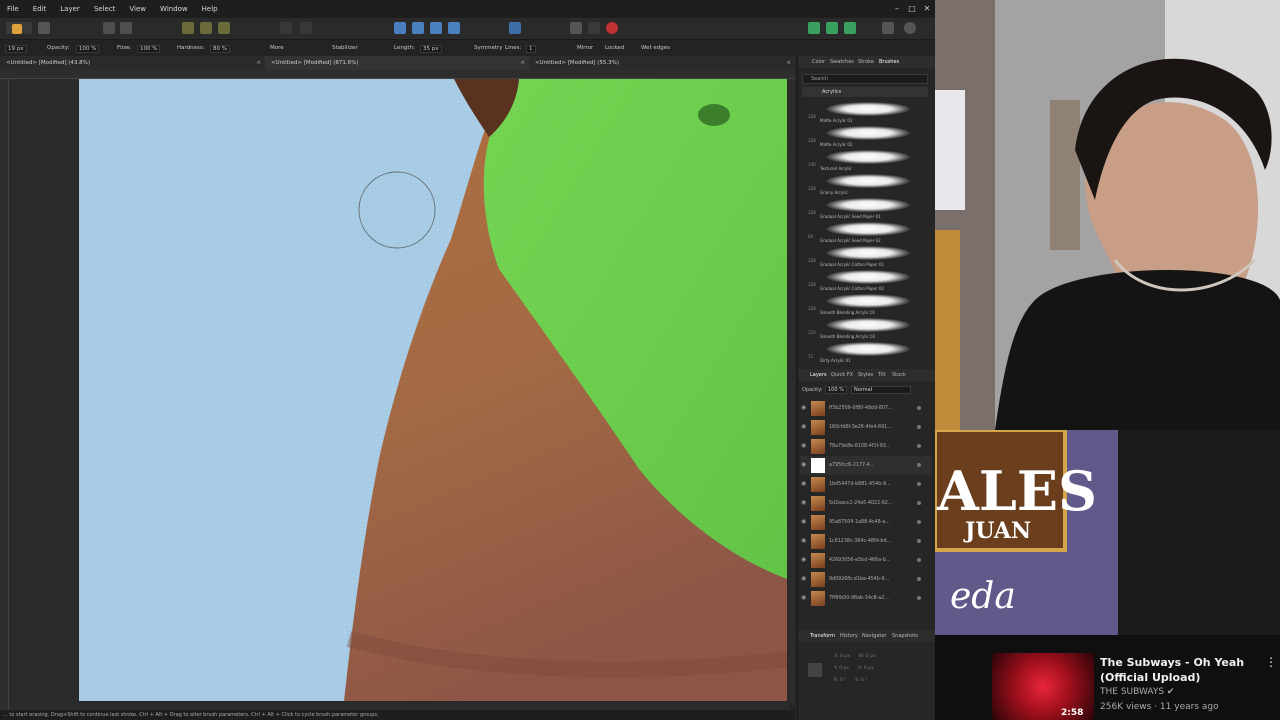 This screenshot has height=720, width=1280. I want to click on tab-swatches: Swatches, so click(842, 62).